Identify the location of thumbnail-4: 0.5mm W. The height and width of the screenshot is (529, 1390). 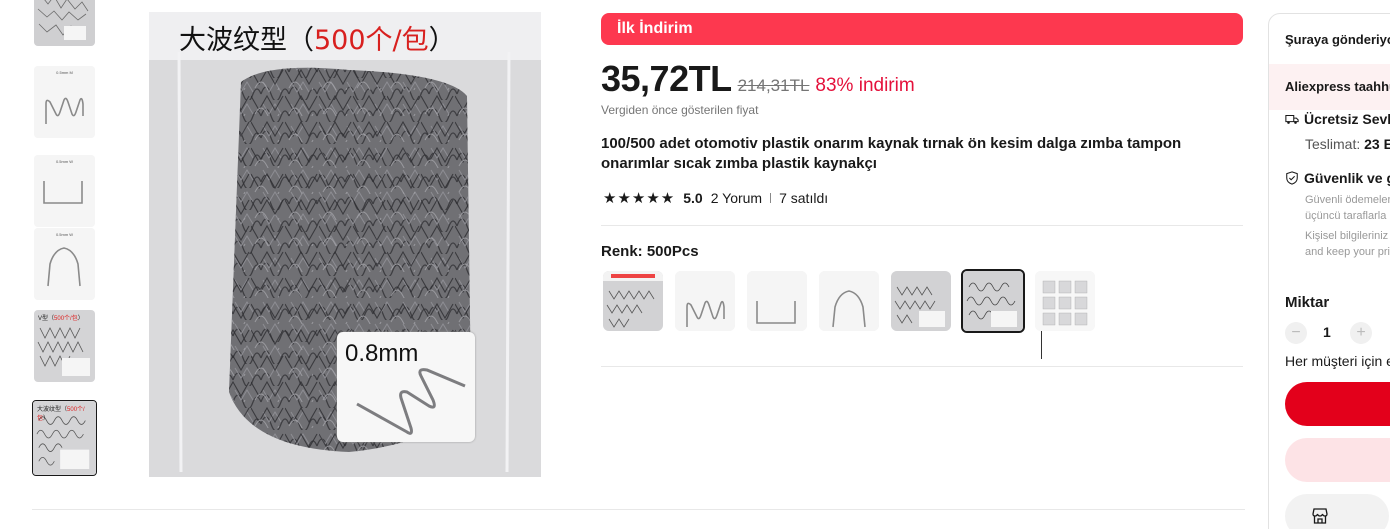
(64, 264).